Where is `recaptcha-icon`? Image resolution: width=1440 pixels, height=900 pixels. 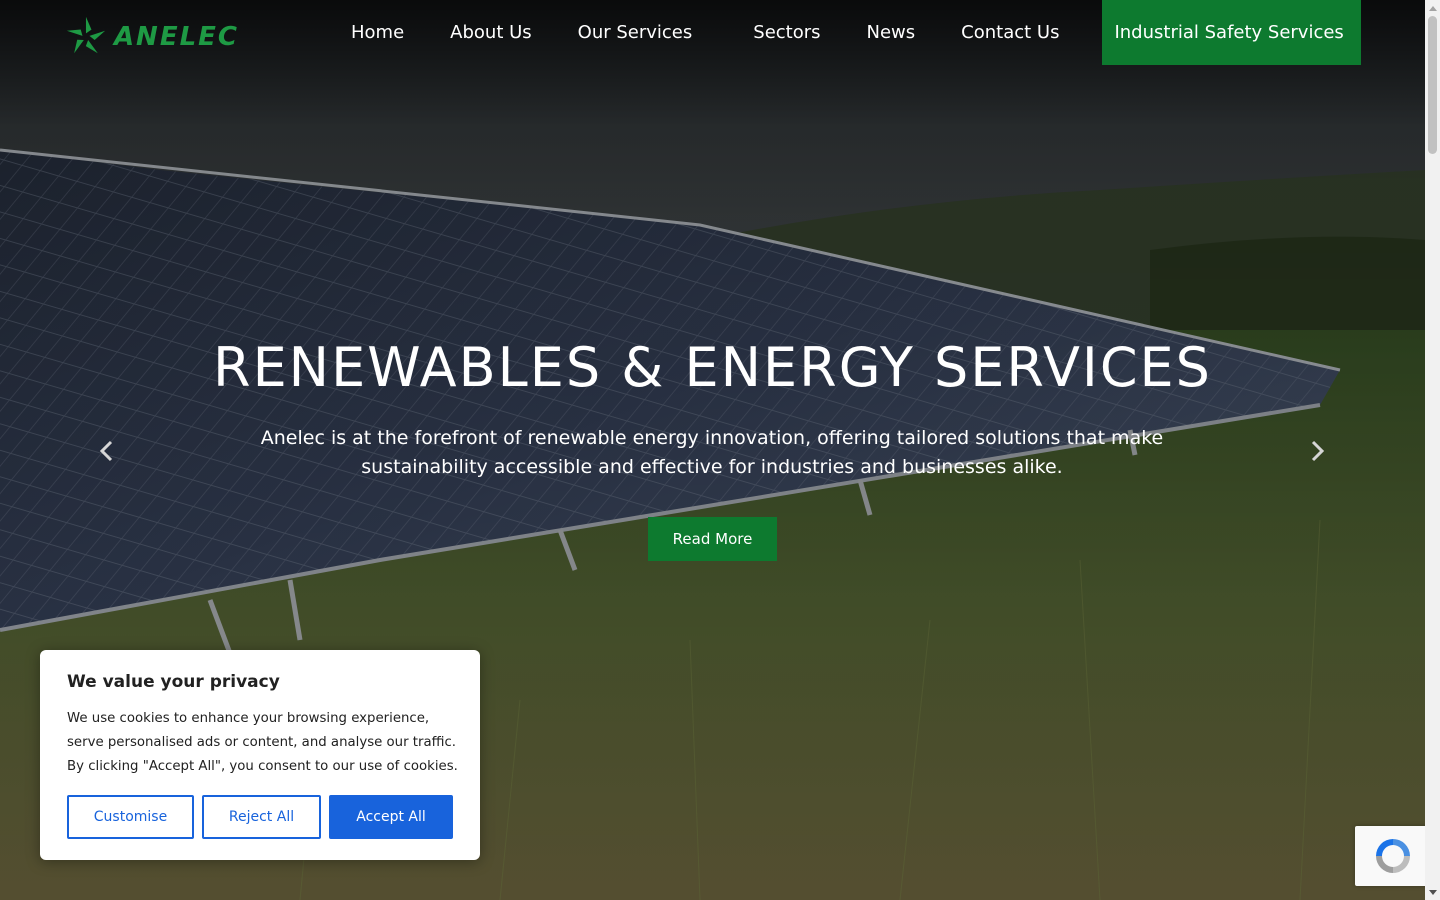 recaptcha-icon is located at coordinates (1392, 856).